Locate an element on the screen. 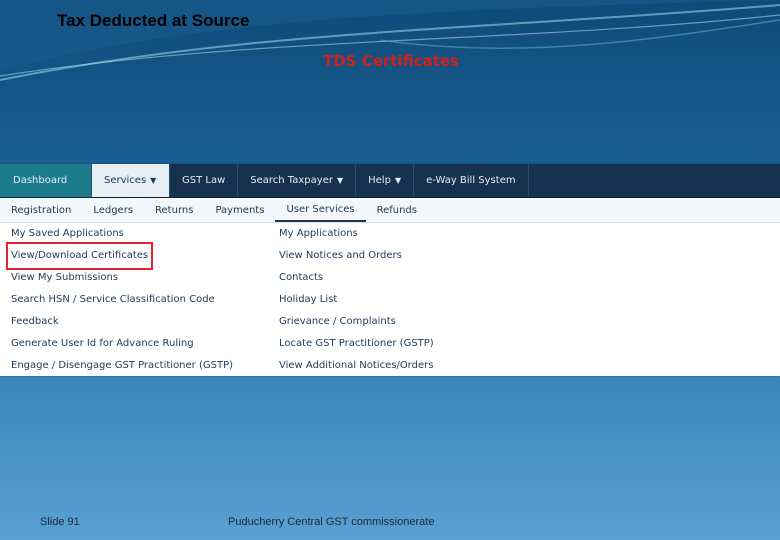 The width and height of the screenshot is (780, 540). nav-search-taxpayer-label: Search Taxpayer is located at coordinates (291, 180).